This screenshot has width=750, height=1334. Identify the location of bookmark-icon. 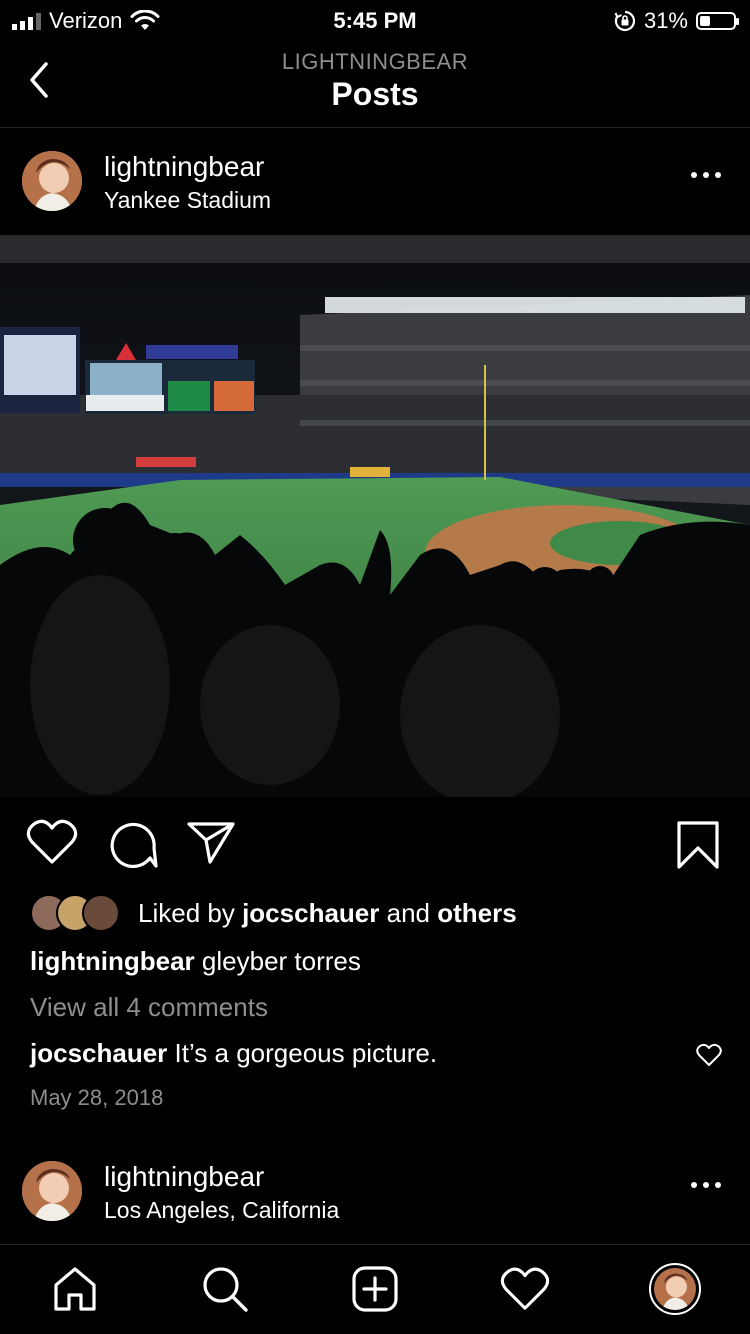
(698, 845).